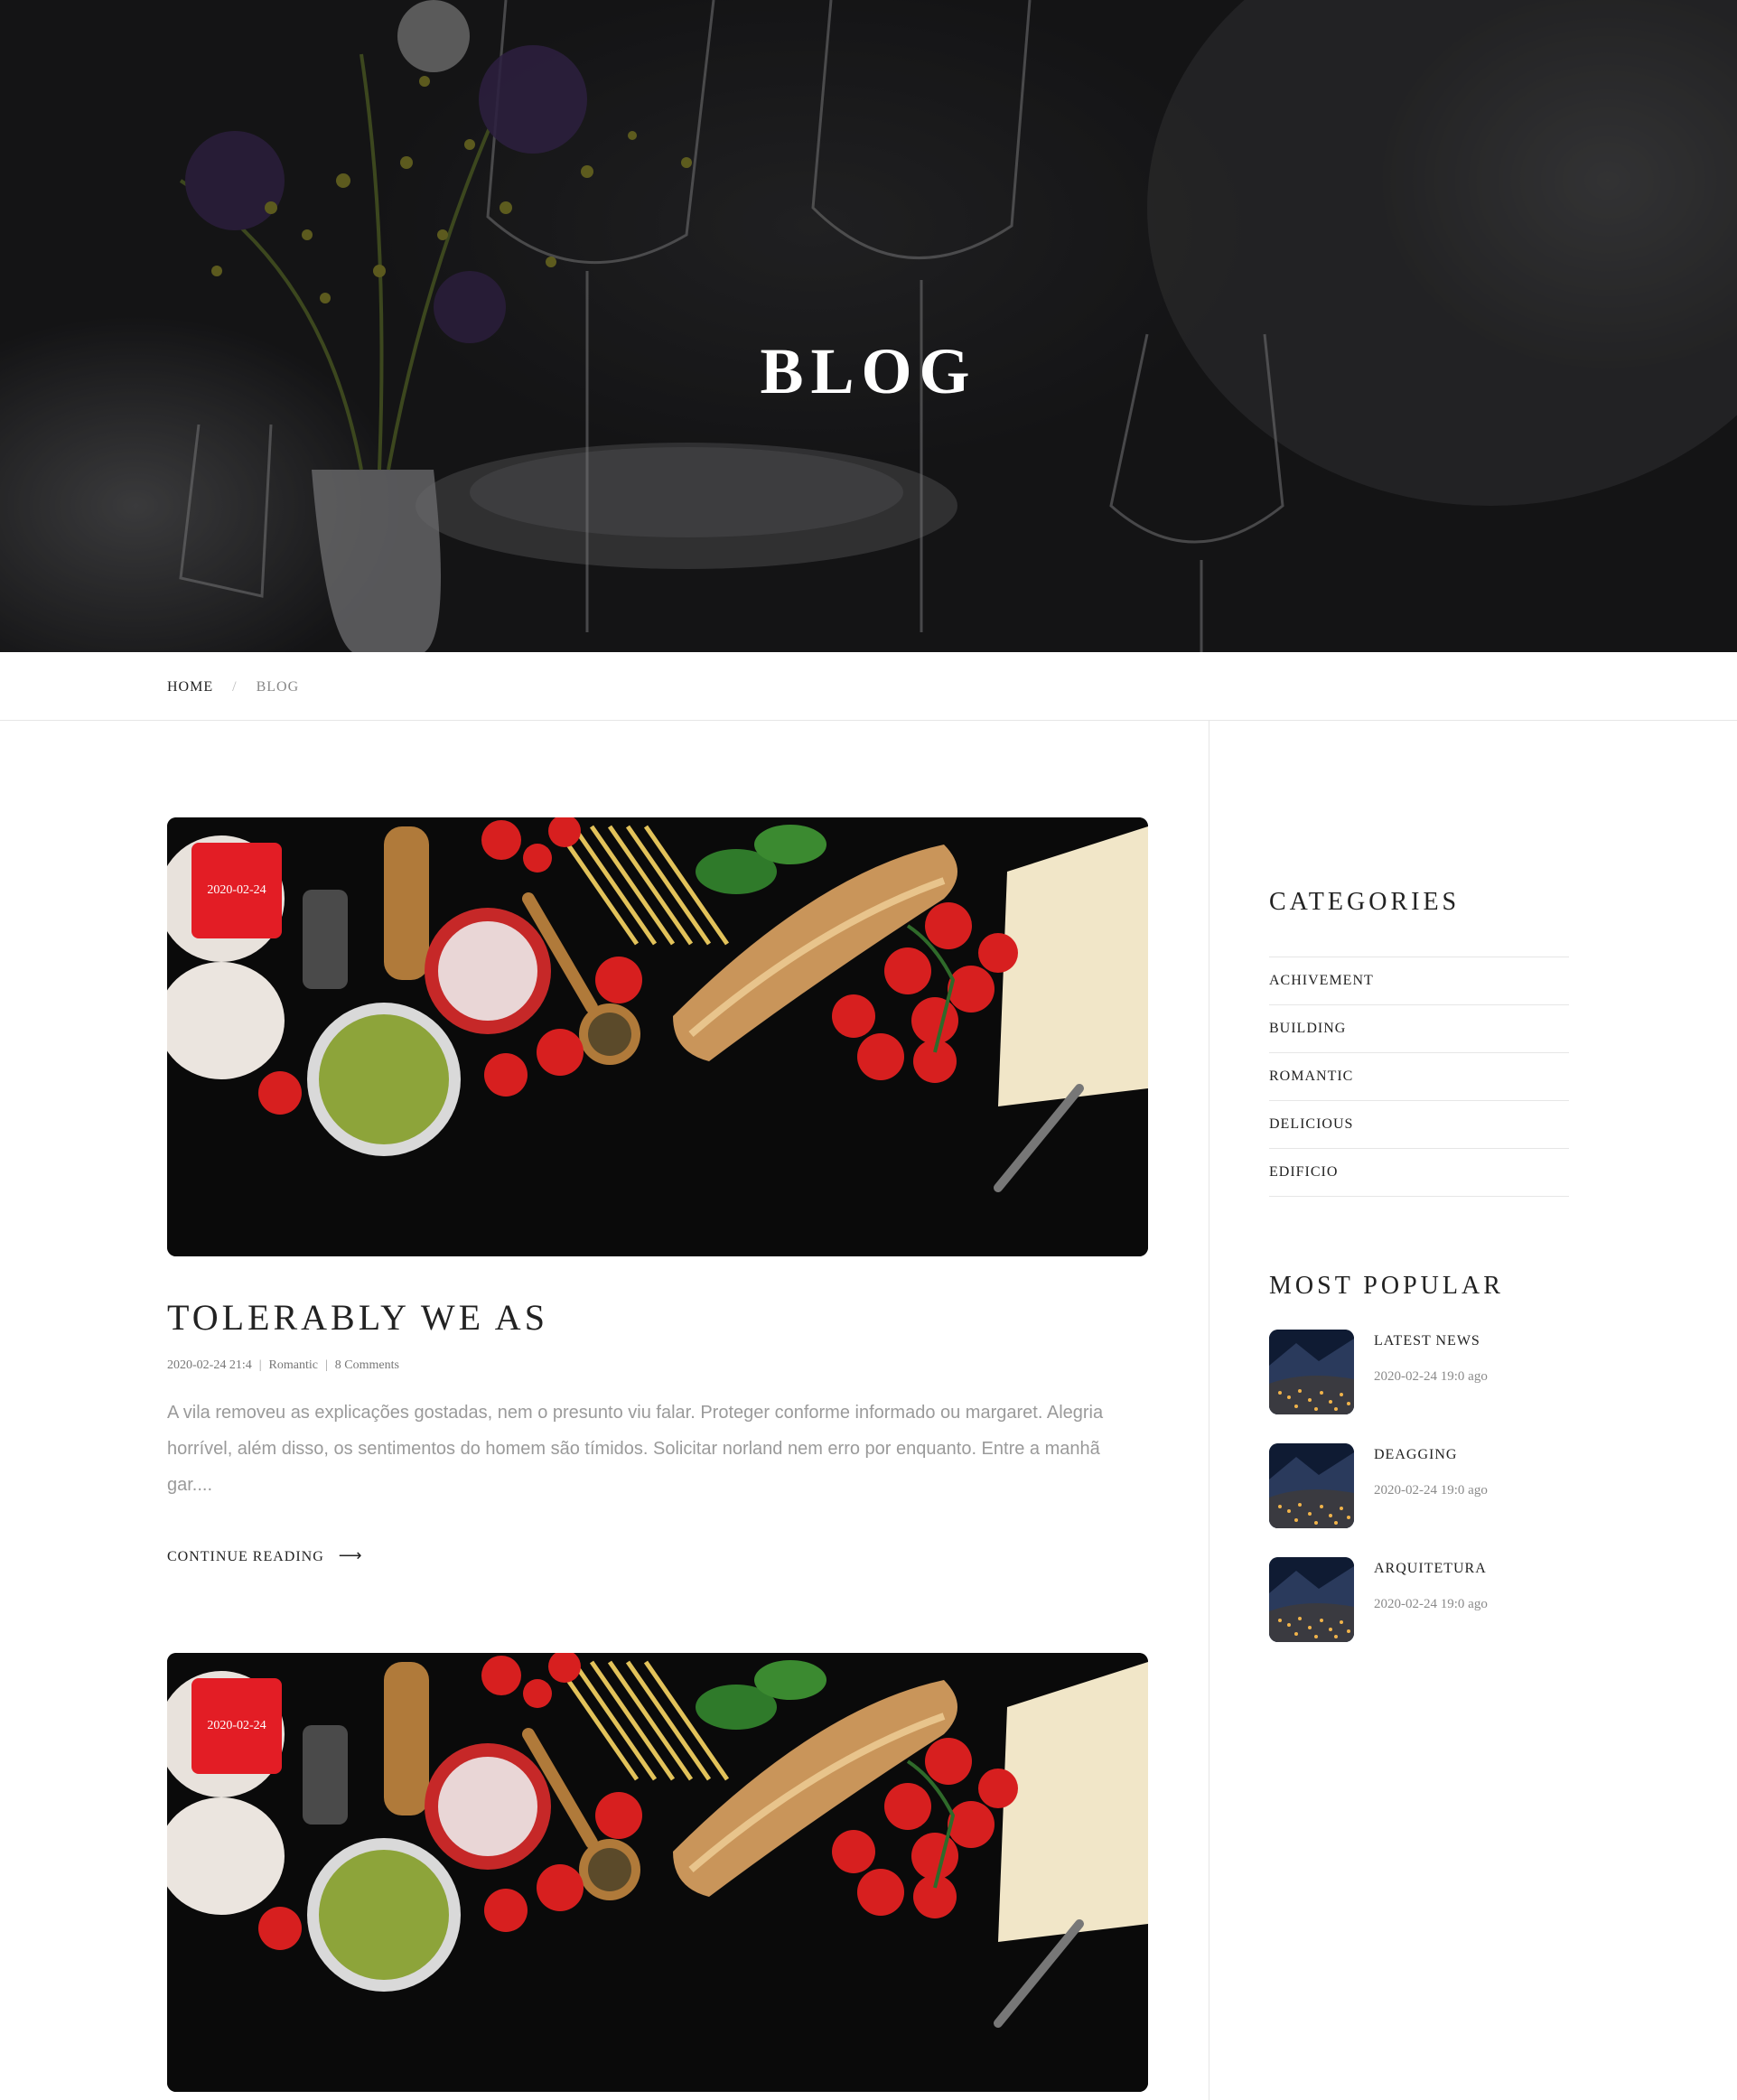 The height and width of the screenshot is (2100, 1737). I want to click on categories-title: CATEGORIES, so click(1365, 902).